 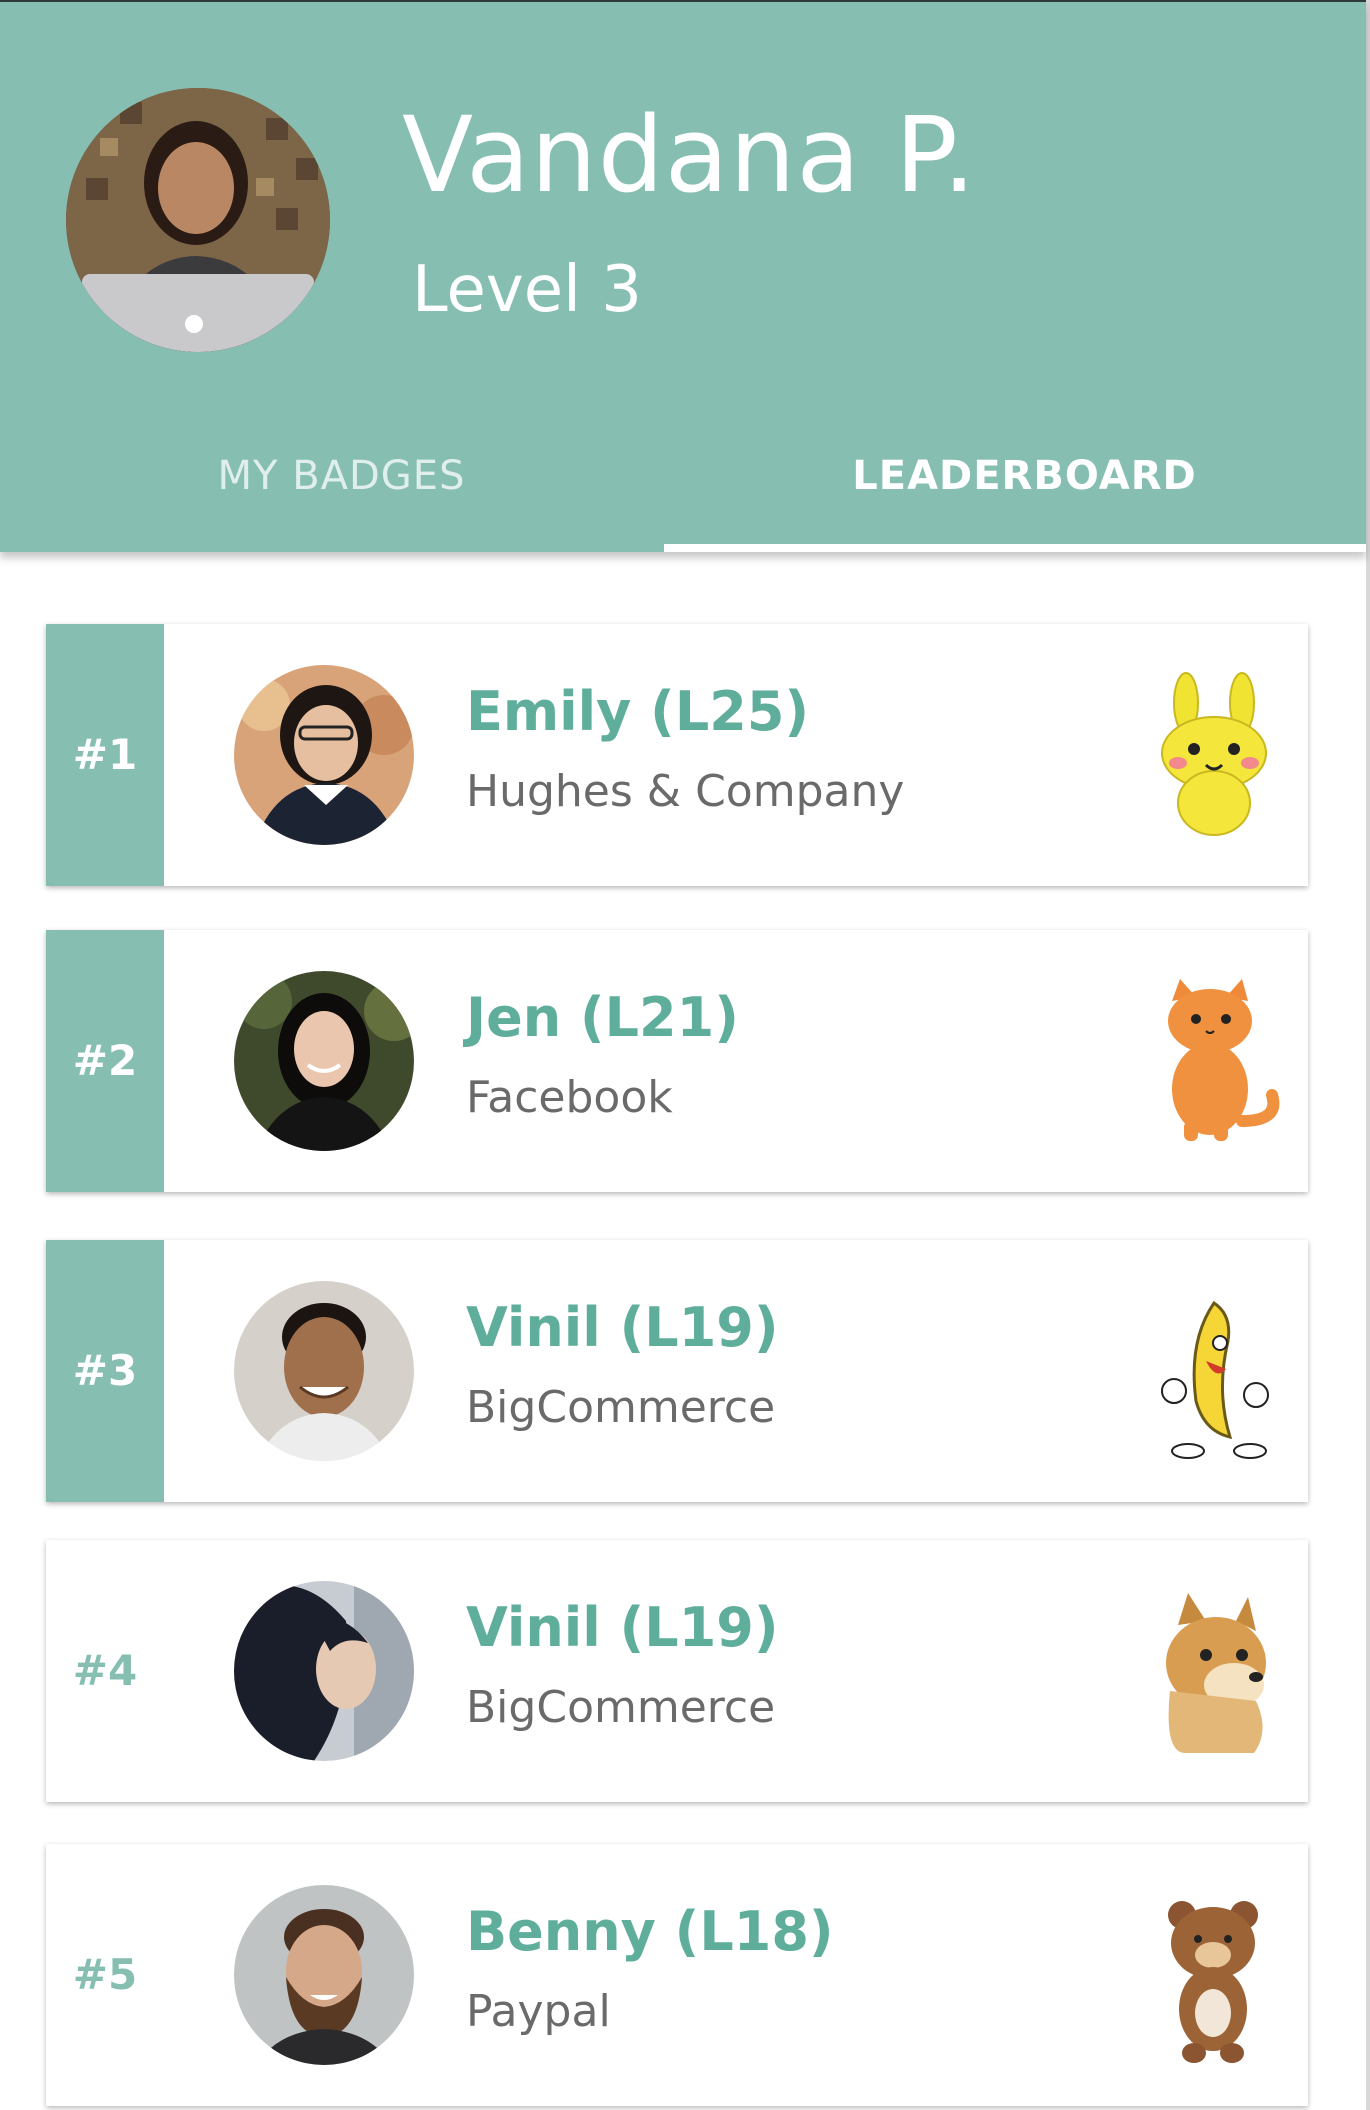 I want to click on leaderboard-row: #4 Vinil (L19) BigCommerce, so click(x=677, y=1671).